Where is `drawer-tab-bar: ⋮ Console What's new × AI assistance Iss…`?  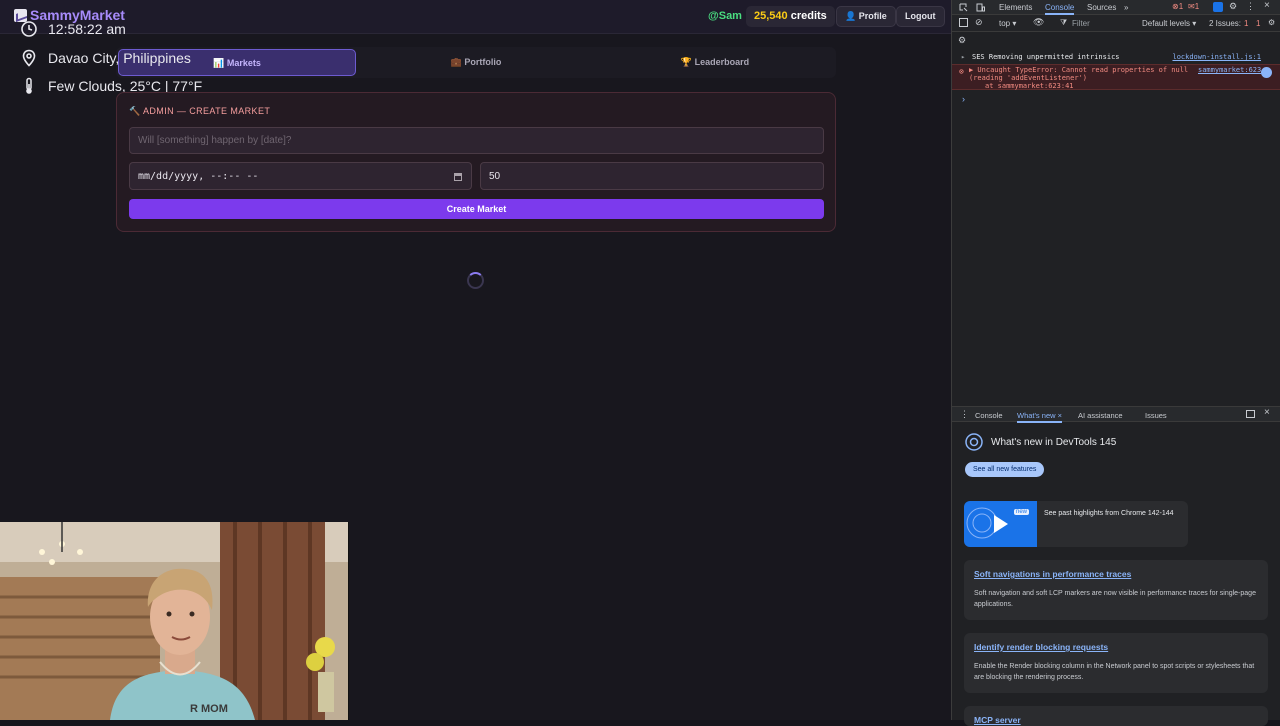 drawer-tab-bar: ⋮ Console What's new × AI assistance Iss… is located at coordinates (1116, 414).